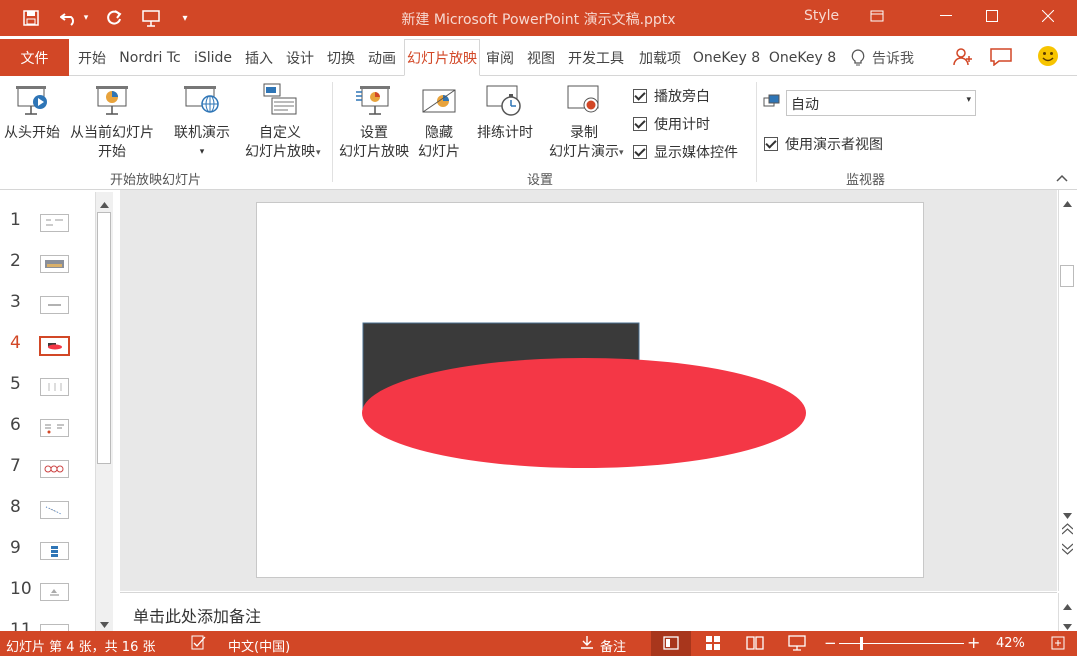 The height and width of the screenshot is (656, 1077). Describe the element at coordinates (112, 102) in the screenshot. I see `play-from-current-icon` at that location.